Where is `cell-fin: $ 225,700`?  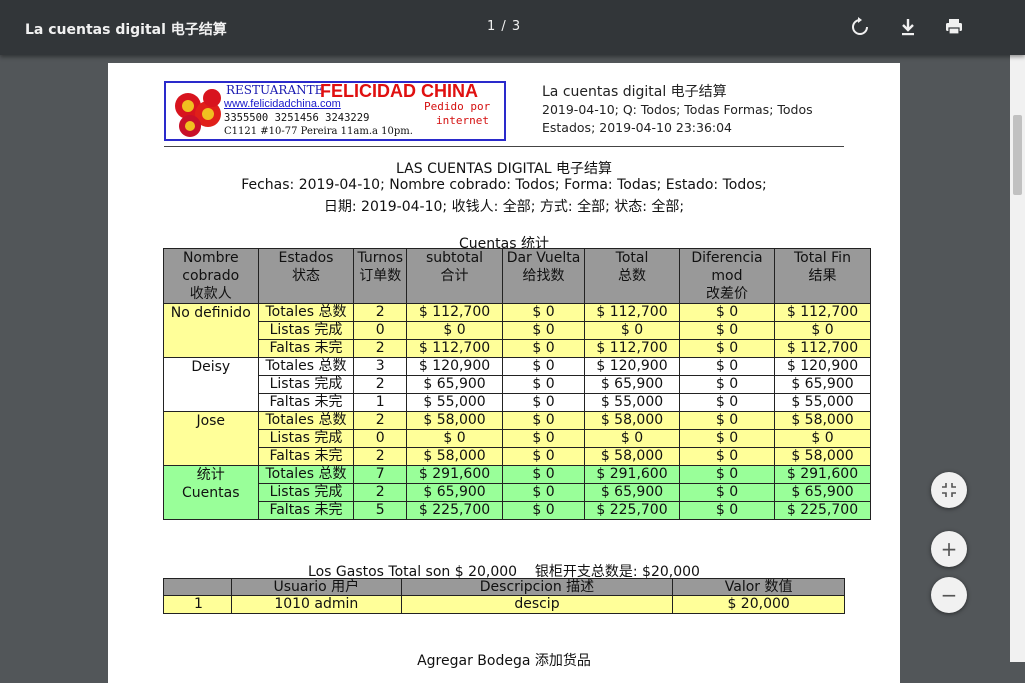 cell-fin: $ 225,700 is located at coordinates (822, 510).